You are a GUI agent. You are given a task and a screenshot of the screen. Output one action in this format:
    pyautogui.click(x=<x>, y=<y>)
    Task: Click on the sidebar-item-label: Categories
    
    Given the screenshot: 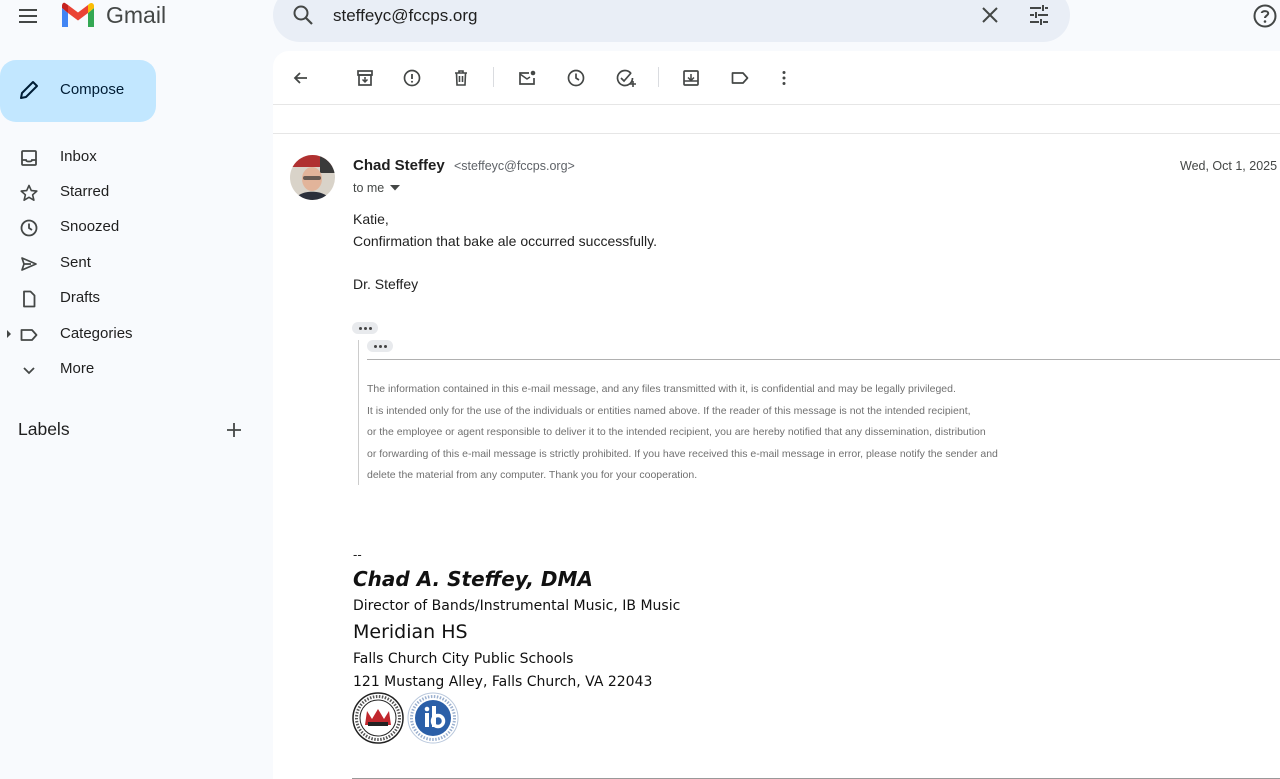 What is the action you would take?
    pyautogui.click(x=96, y=333)
    